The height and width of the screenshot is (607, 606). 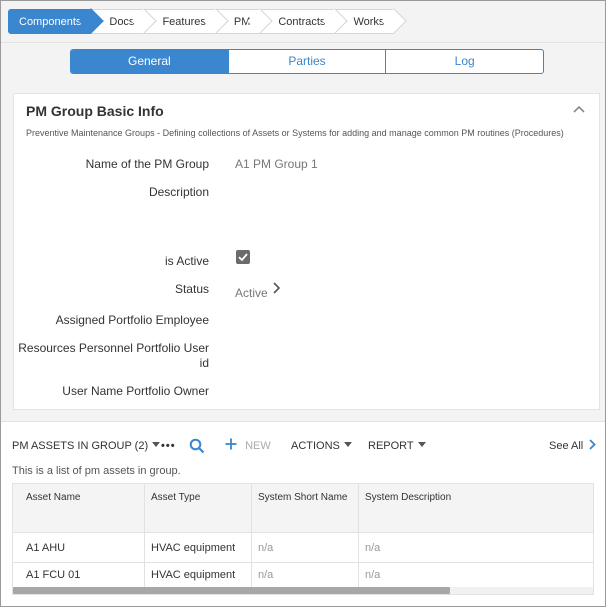 I want to click on column-header-asset-type: Asset Type, so click(x=175, y=497).